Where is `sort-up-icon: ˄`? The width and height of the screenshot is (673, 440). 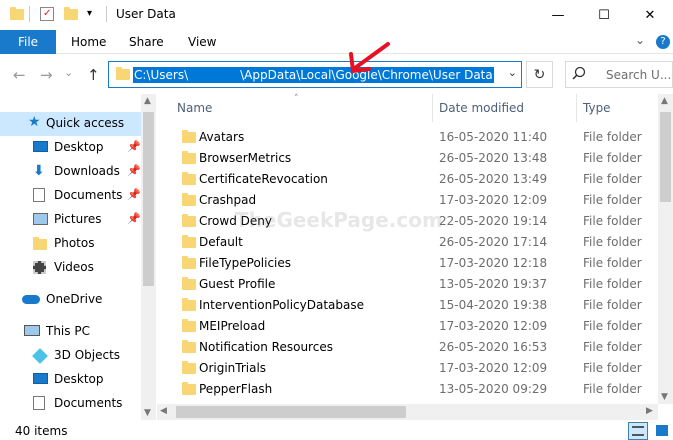 sort-up-icon: ˄ is located at coordinates (296, 99).